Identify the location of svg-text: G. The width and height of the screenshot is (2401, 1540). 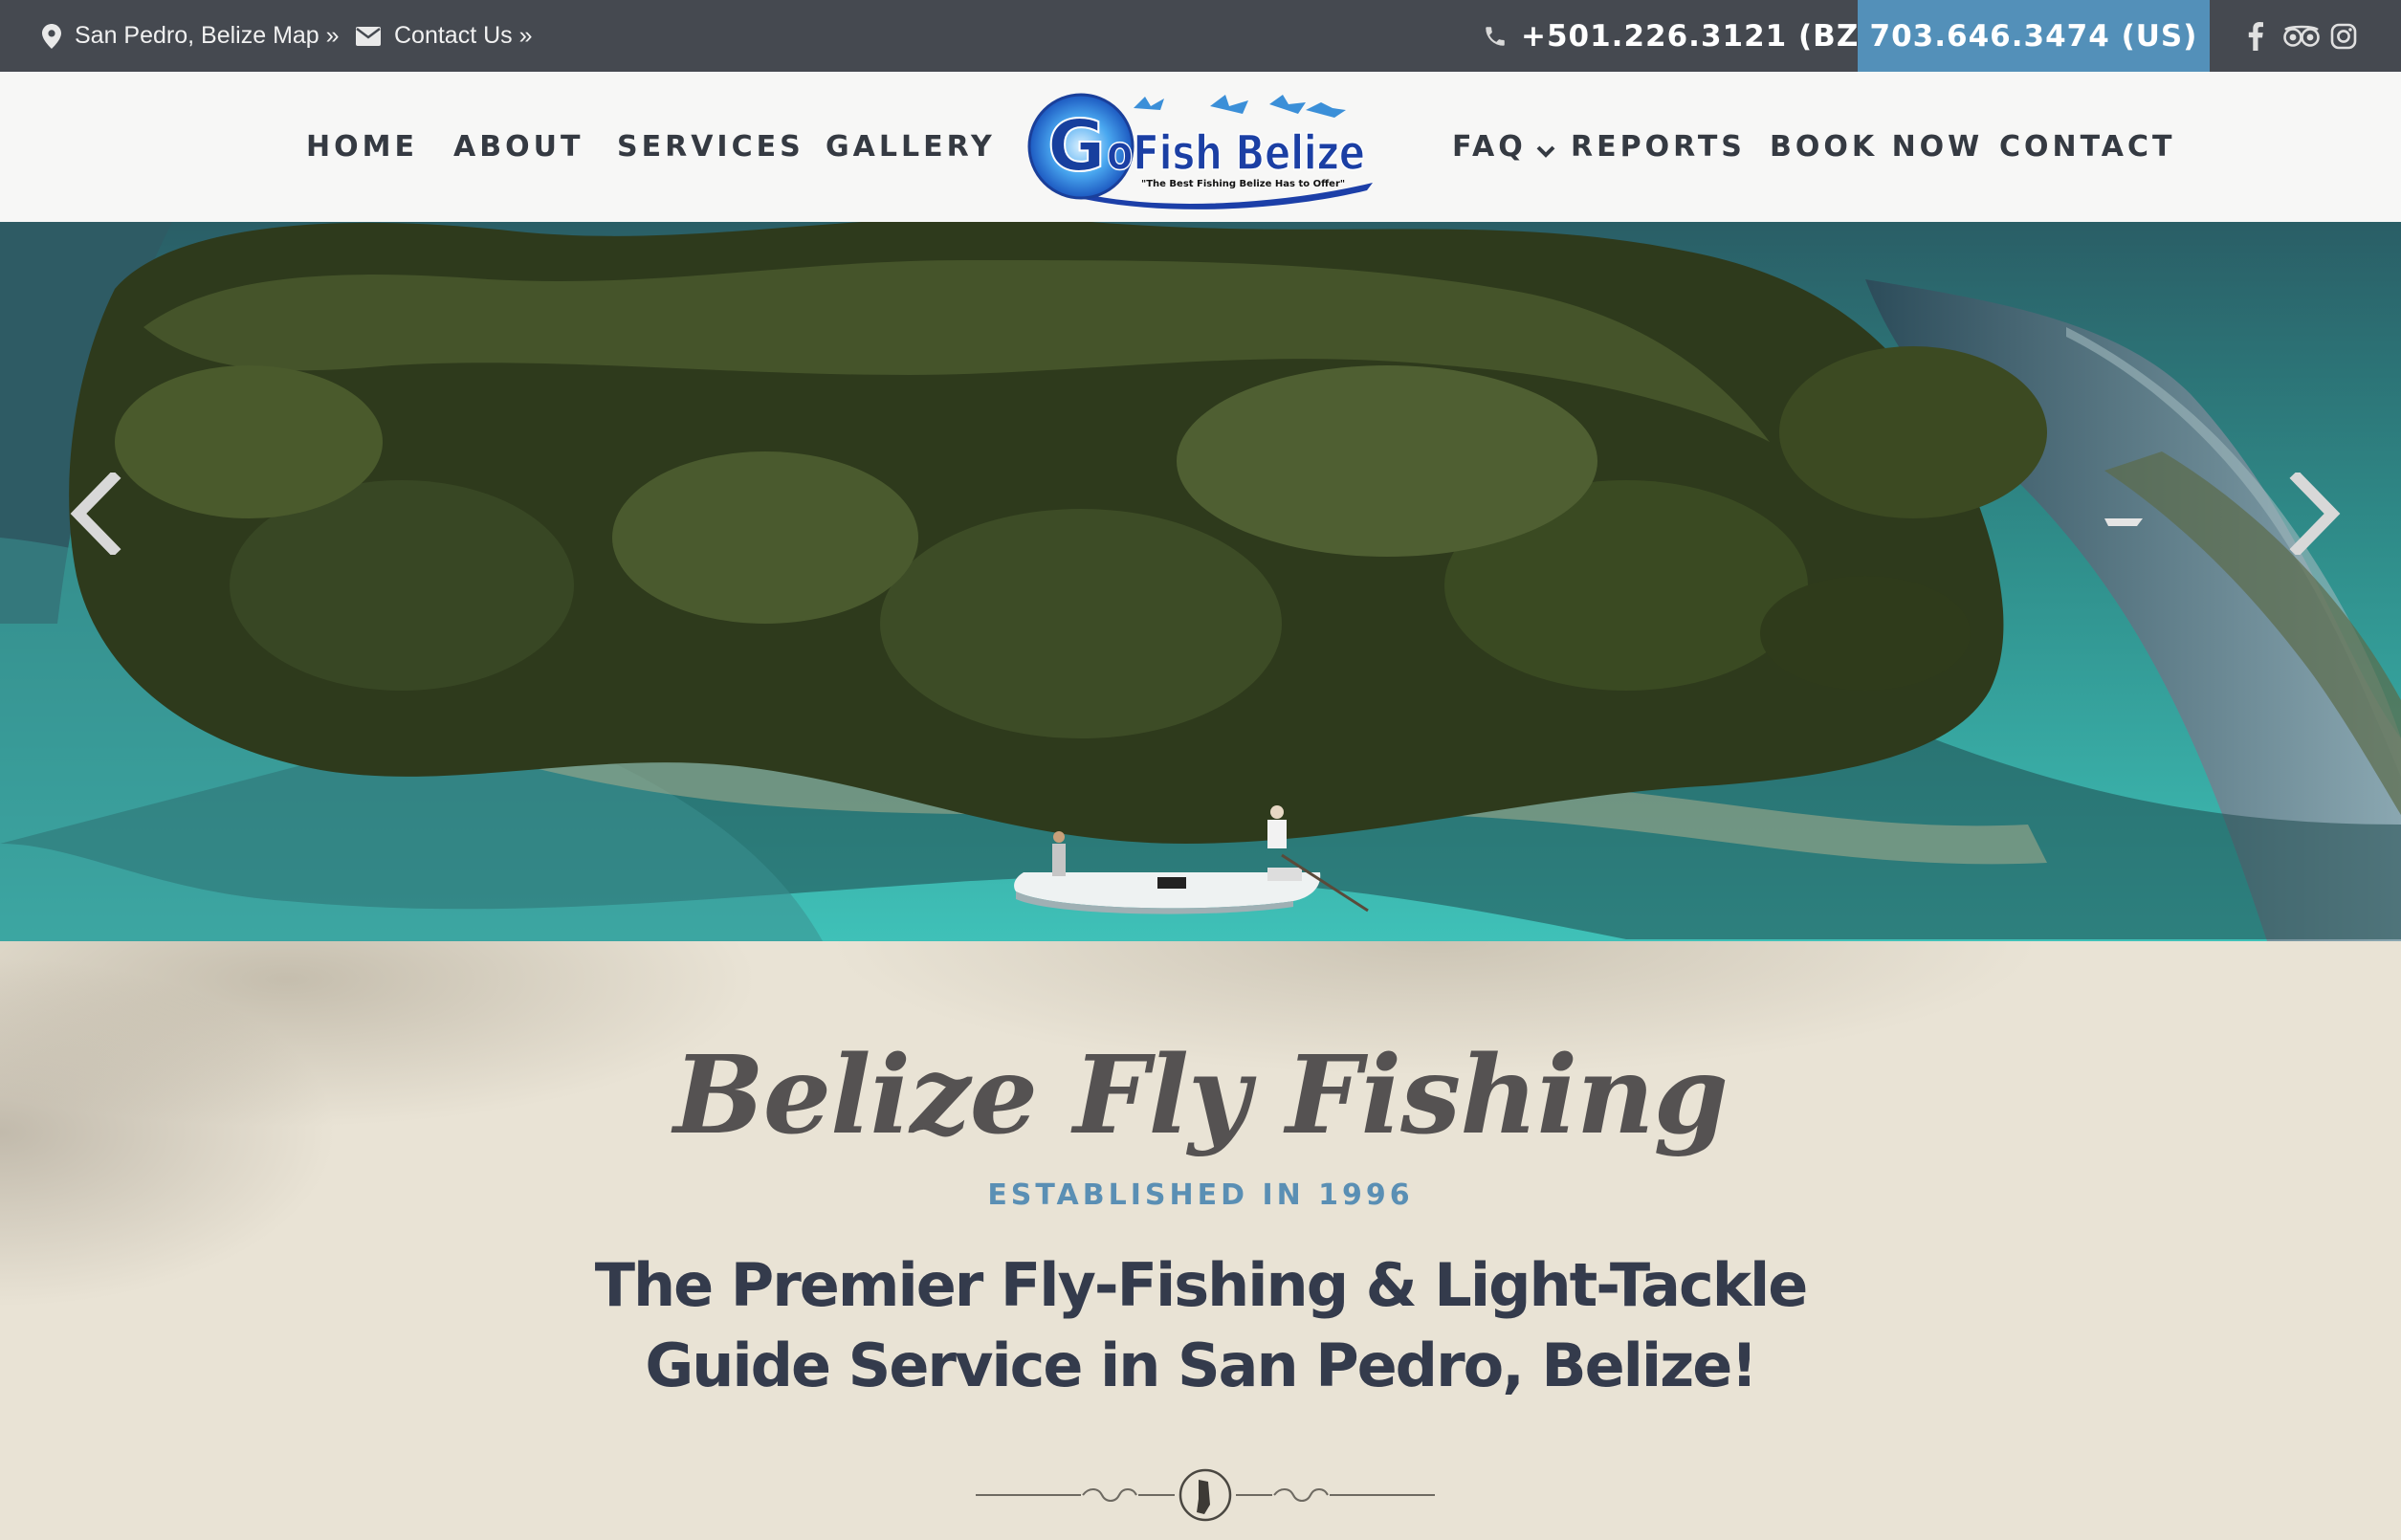
(1076, 146).